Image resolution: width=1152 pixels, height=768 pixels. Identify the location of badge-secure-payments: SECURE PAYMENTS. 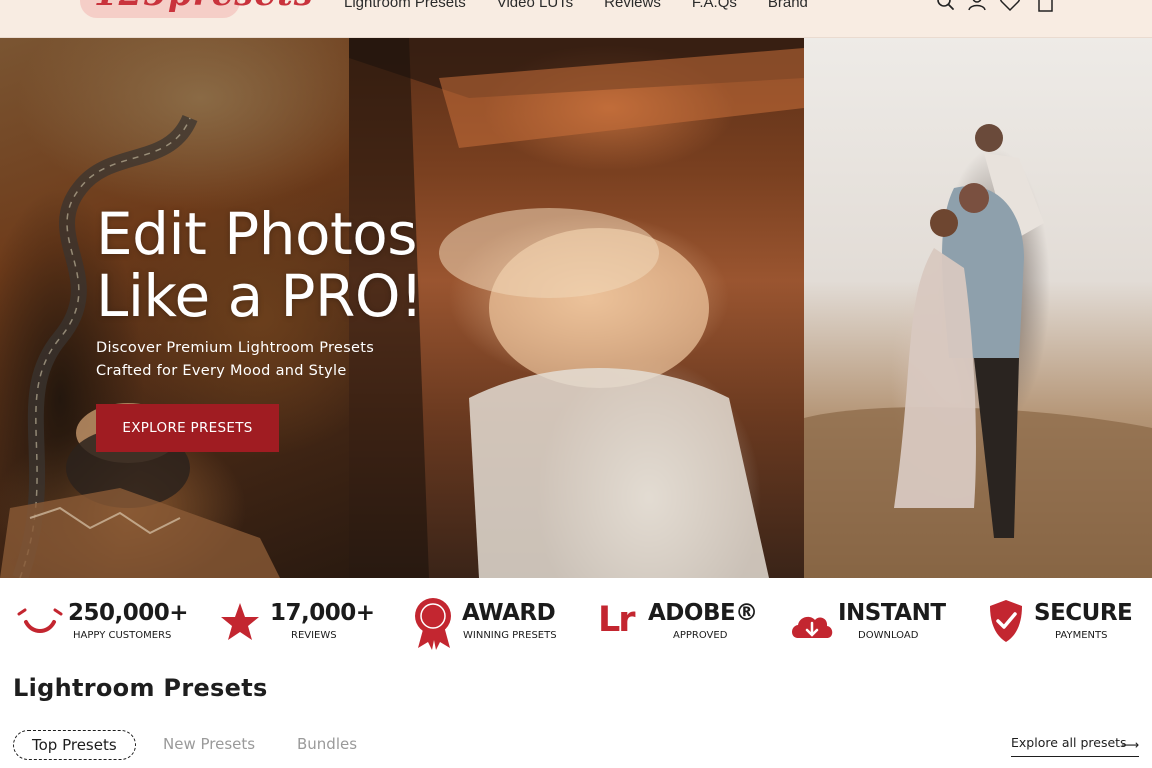
(1061, 624).